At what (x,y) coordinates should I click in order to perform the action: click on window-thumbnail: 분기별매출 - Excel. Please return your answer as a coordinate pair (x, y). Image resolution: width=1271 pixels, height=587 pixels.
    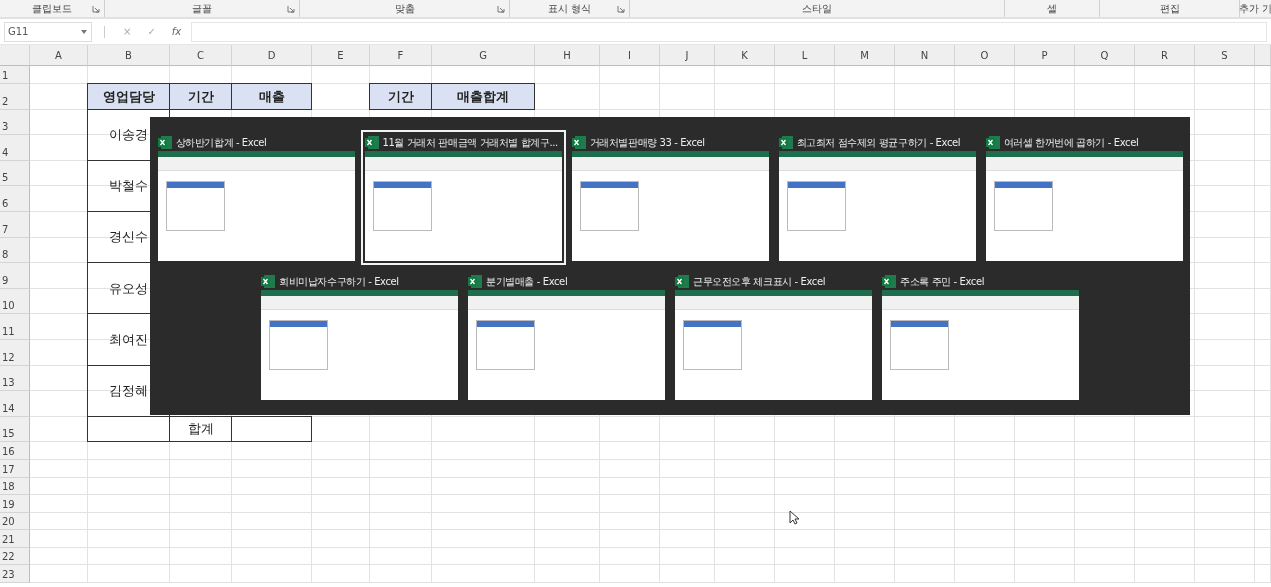
    Looking at the image, I should click on (566, 336).